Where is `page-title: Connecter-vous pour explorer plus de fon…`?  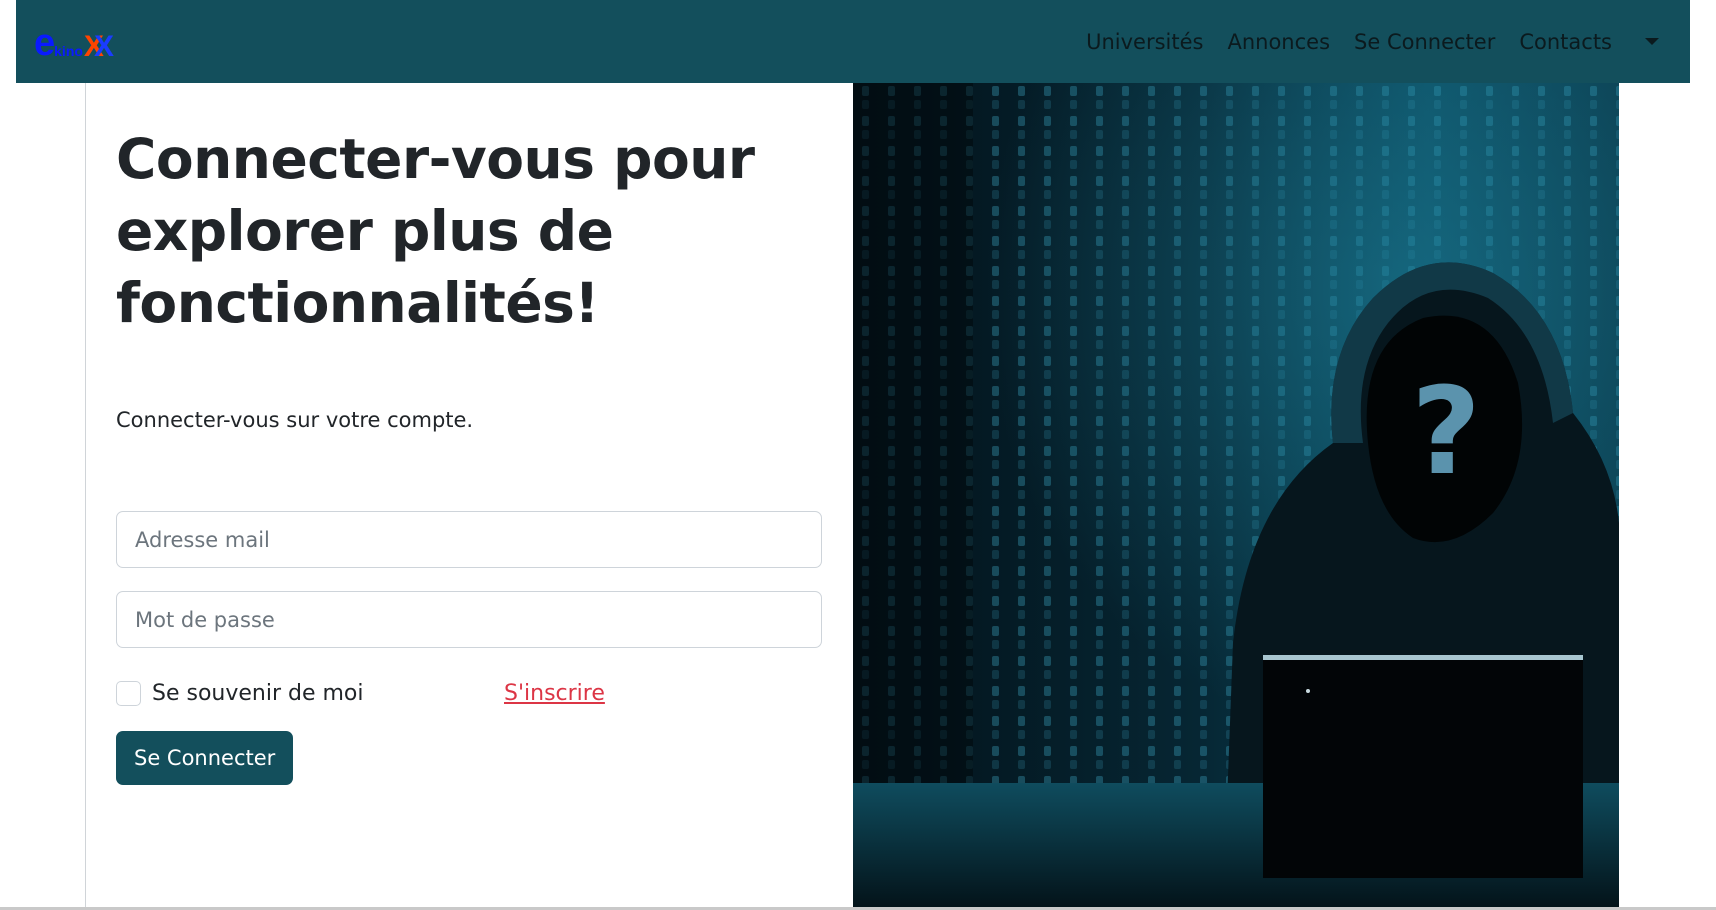
page-title: Connecter-vous pour explorer plus de fon… is located at coordinates (435, 231).